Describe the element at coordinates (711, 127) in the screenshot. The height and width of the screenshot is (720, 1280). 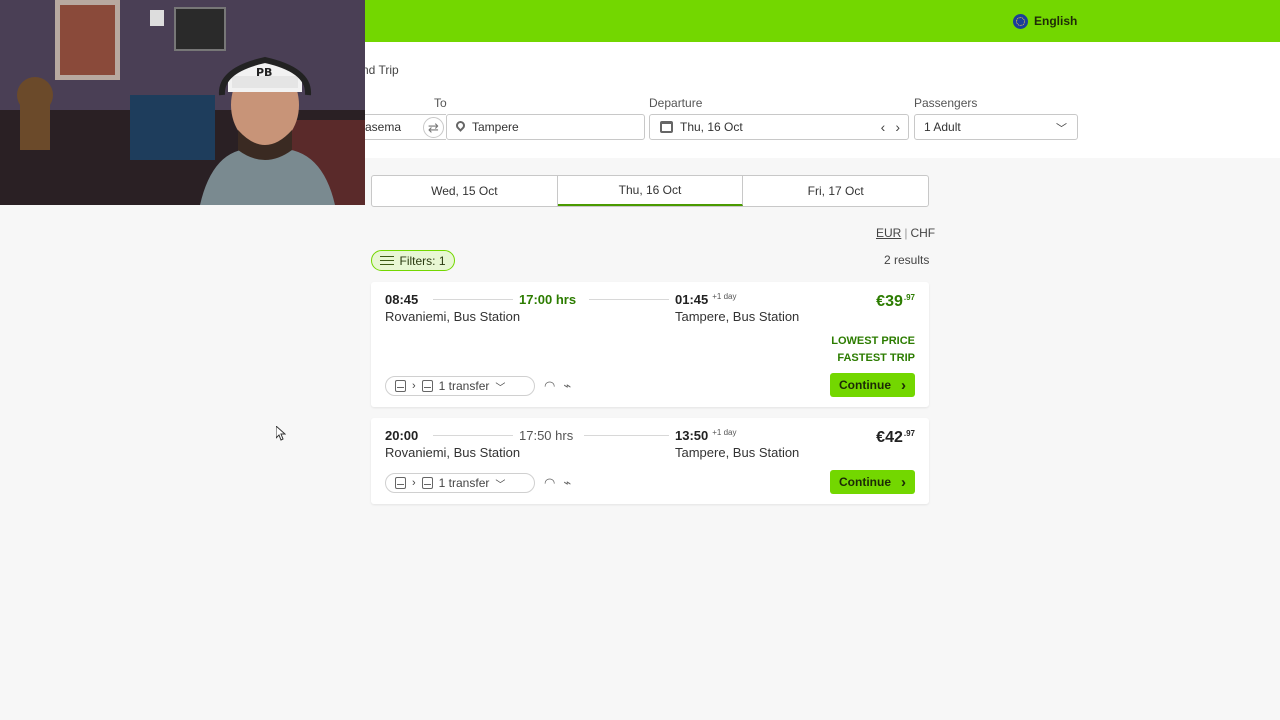
I see `departure-value: Thu, 16 Oct` at that location.